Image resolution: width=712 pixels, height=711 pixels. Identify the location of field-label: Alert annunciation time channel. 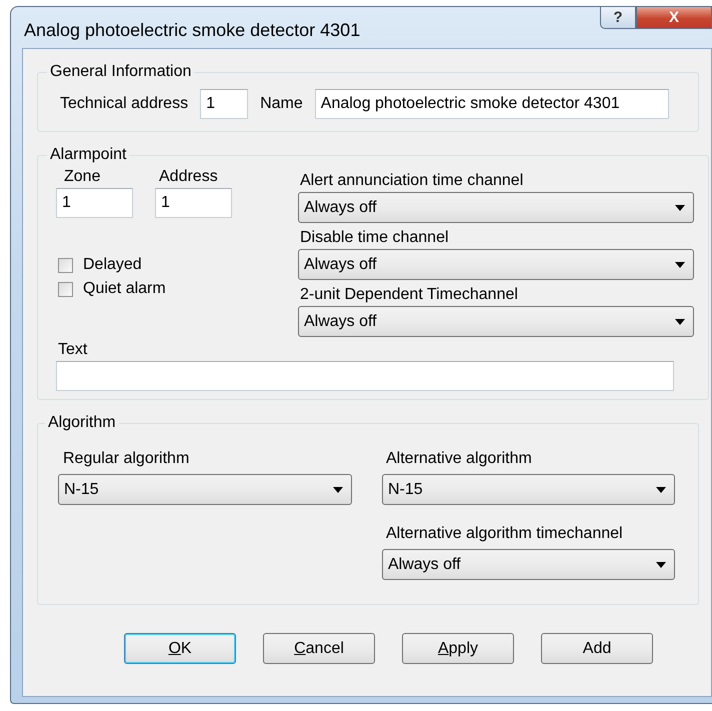
(412, 181).